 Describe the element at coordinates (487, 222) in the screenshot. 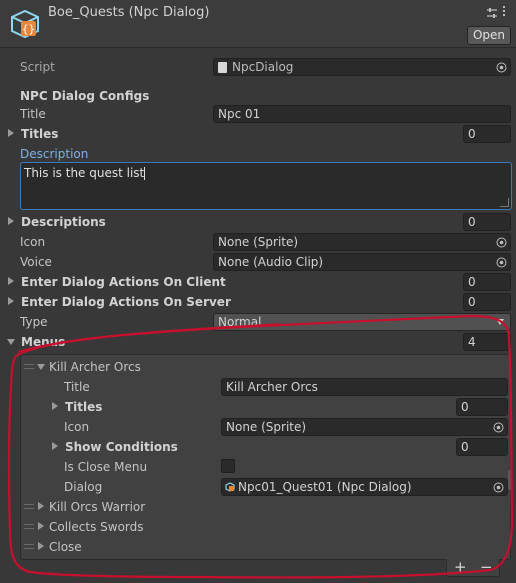

I see `descriptions-count: 0` at that location.